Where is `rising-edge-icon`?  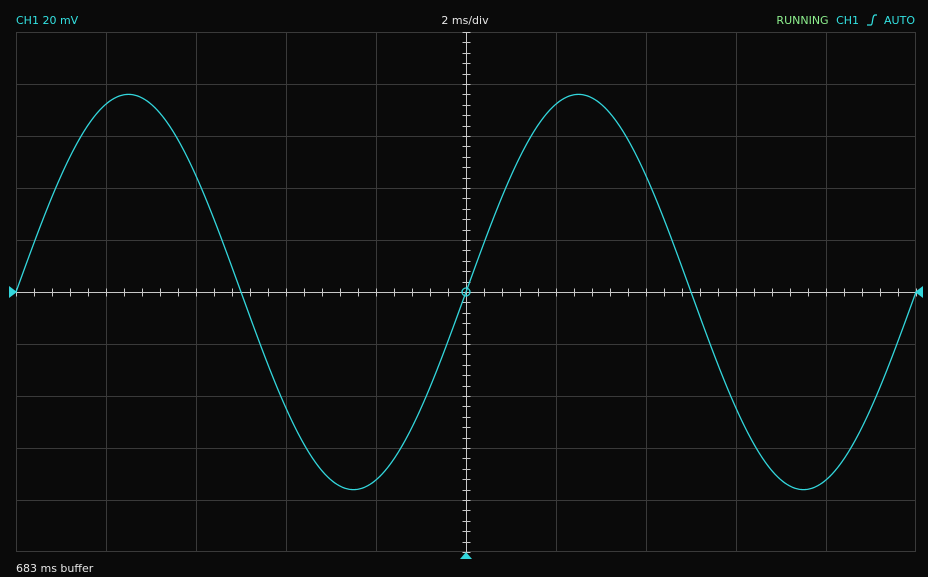
rising-edge-icon is located at coordinates (872, 21).